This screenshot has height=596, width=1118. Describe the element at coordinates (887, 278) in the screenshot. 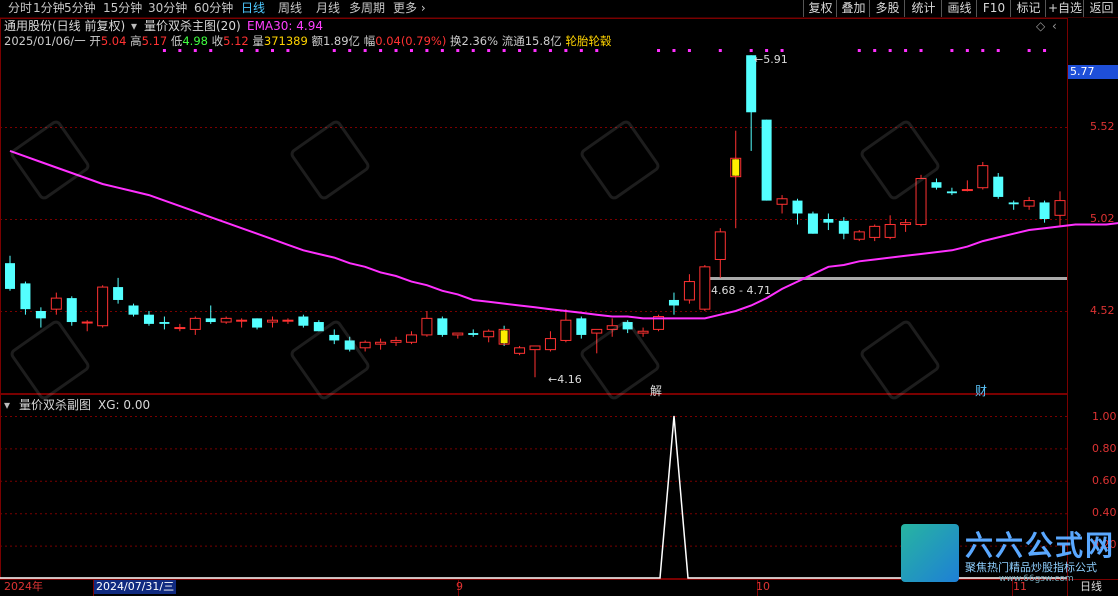

I see `range-band` at that location.